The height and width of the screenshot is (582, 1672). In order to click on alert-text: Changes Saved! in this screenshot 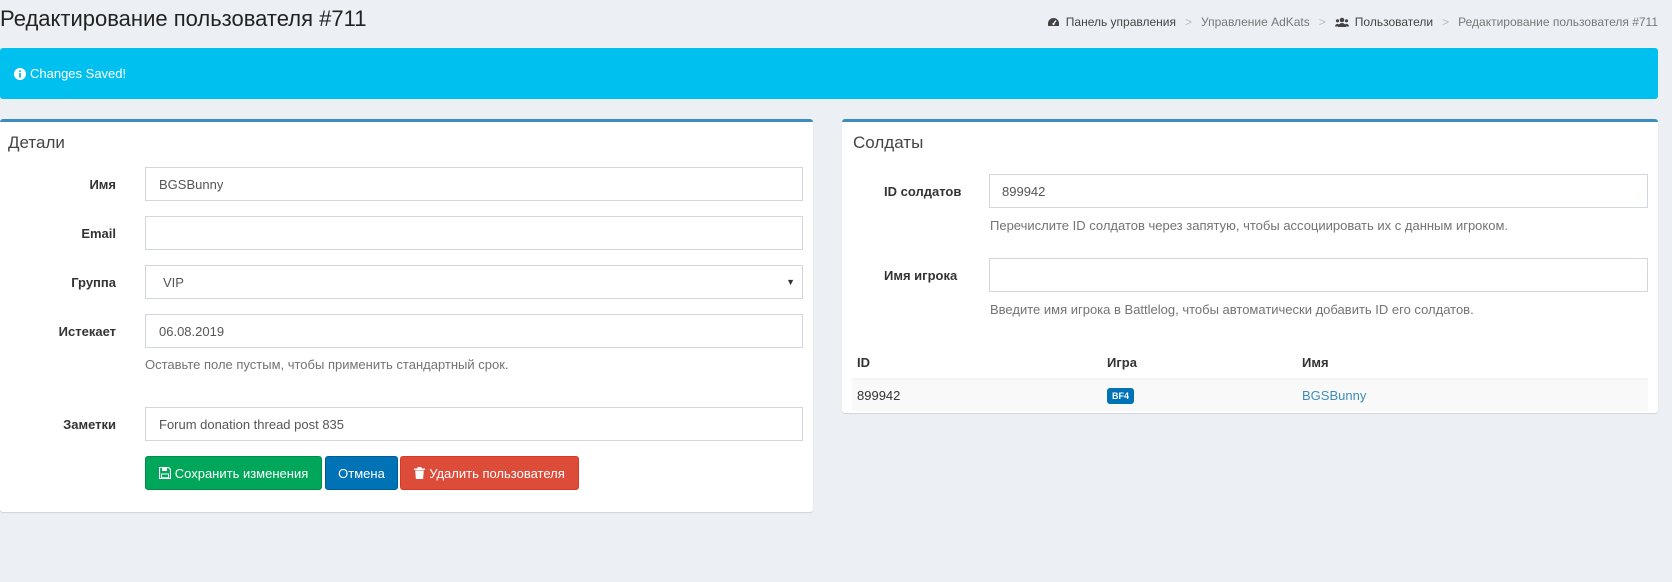, I will do `click(78, 73)`.